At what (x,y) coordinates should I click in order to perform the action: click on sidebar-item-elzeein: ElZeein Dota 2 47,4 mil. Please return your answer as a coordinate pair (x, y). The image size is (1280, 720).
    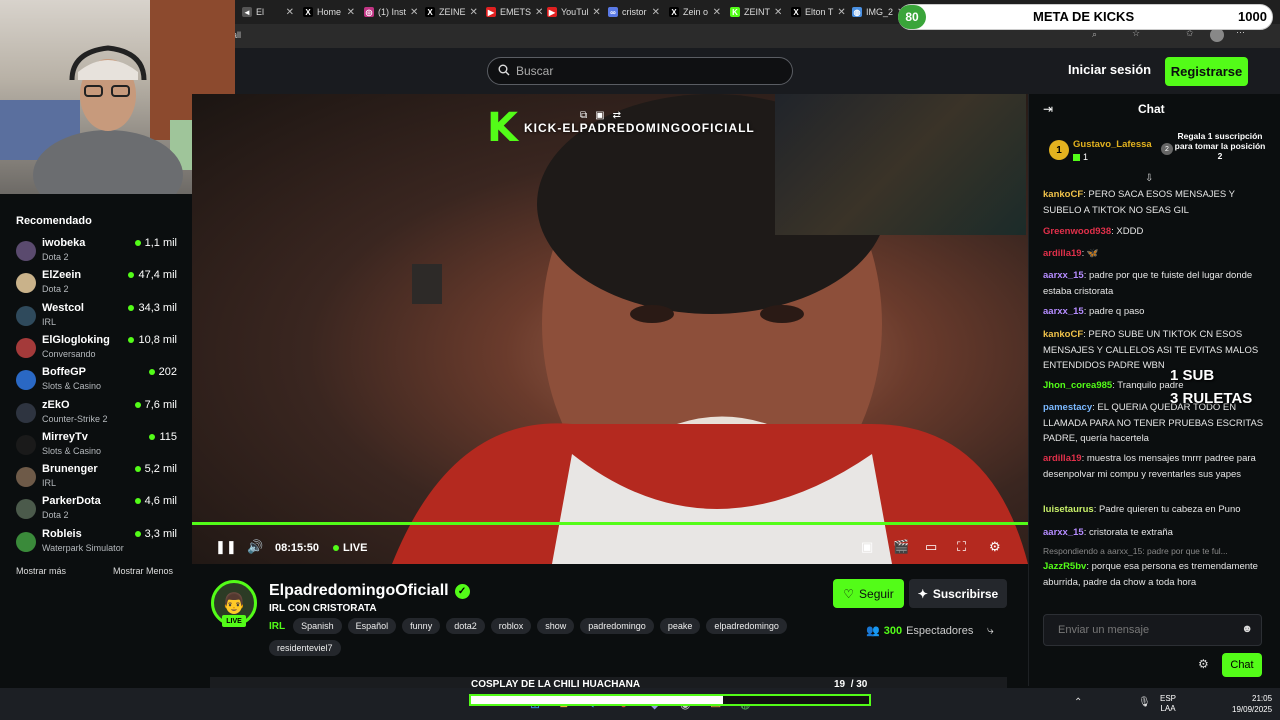
    Looking at the image, I should click on (101, 284).